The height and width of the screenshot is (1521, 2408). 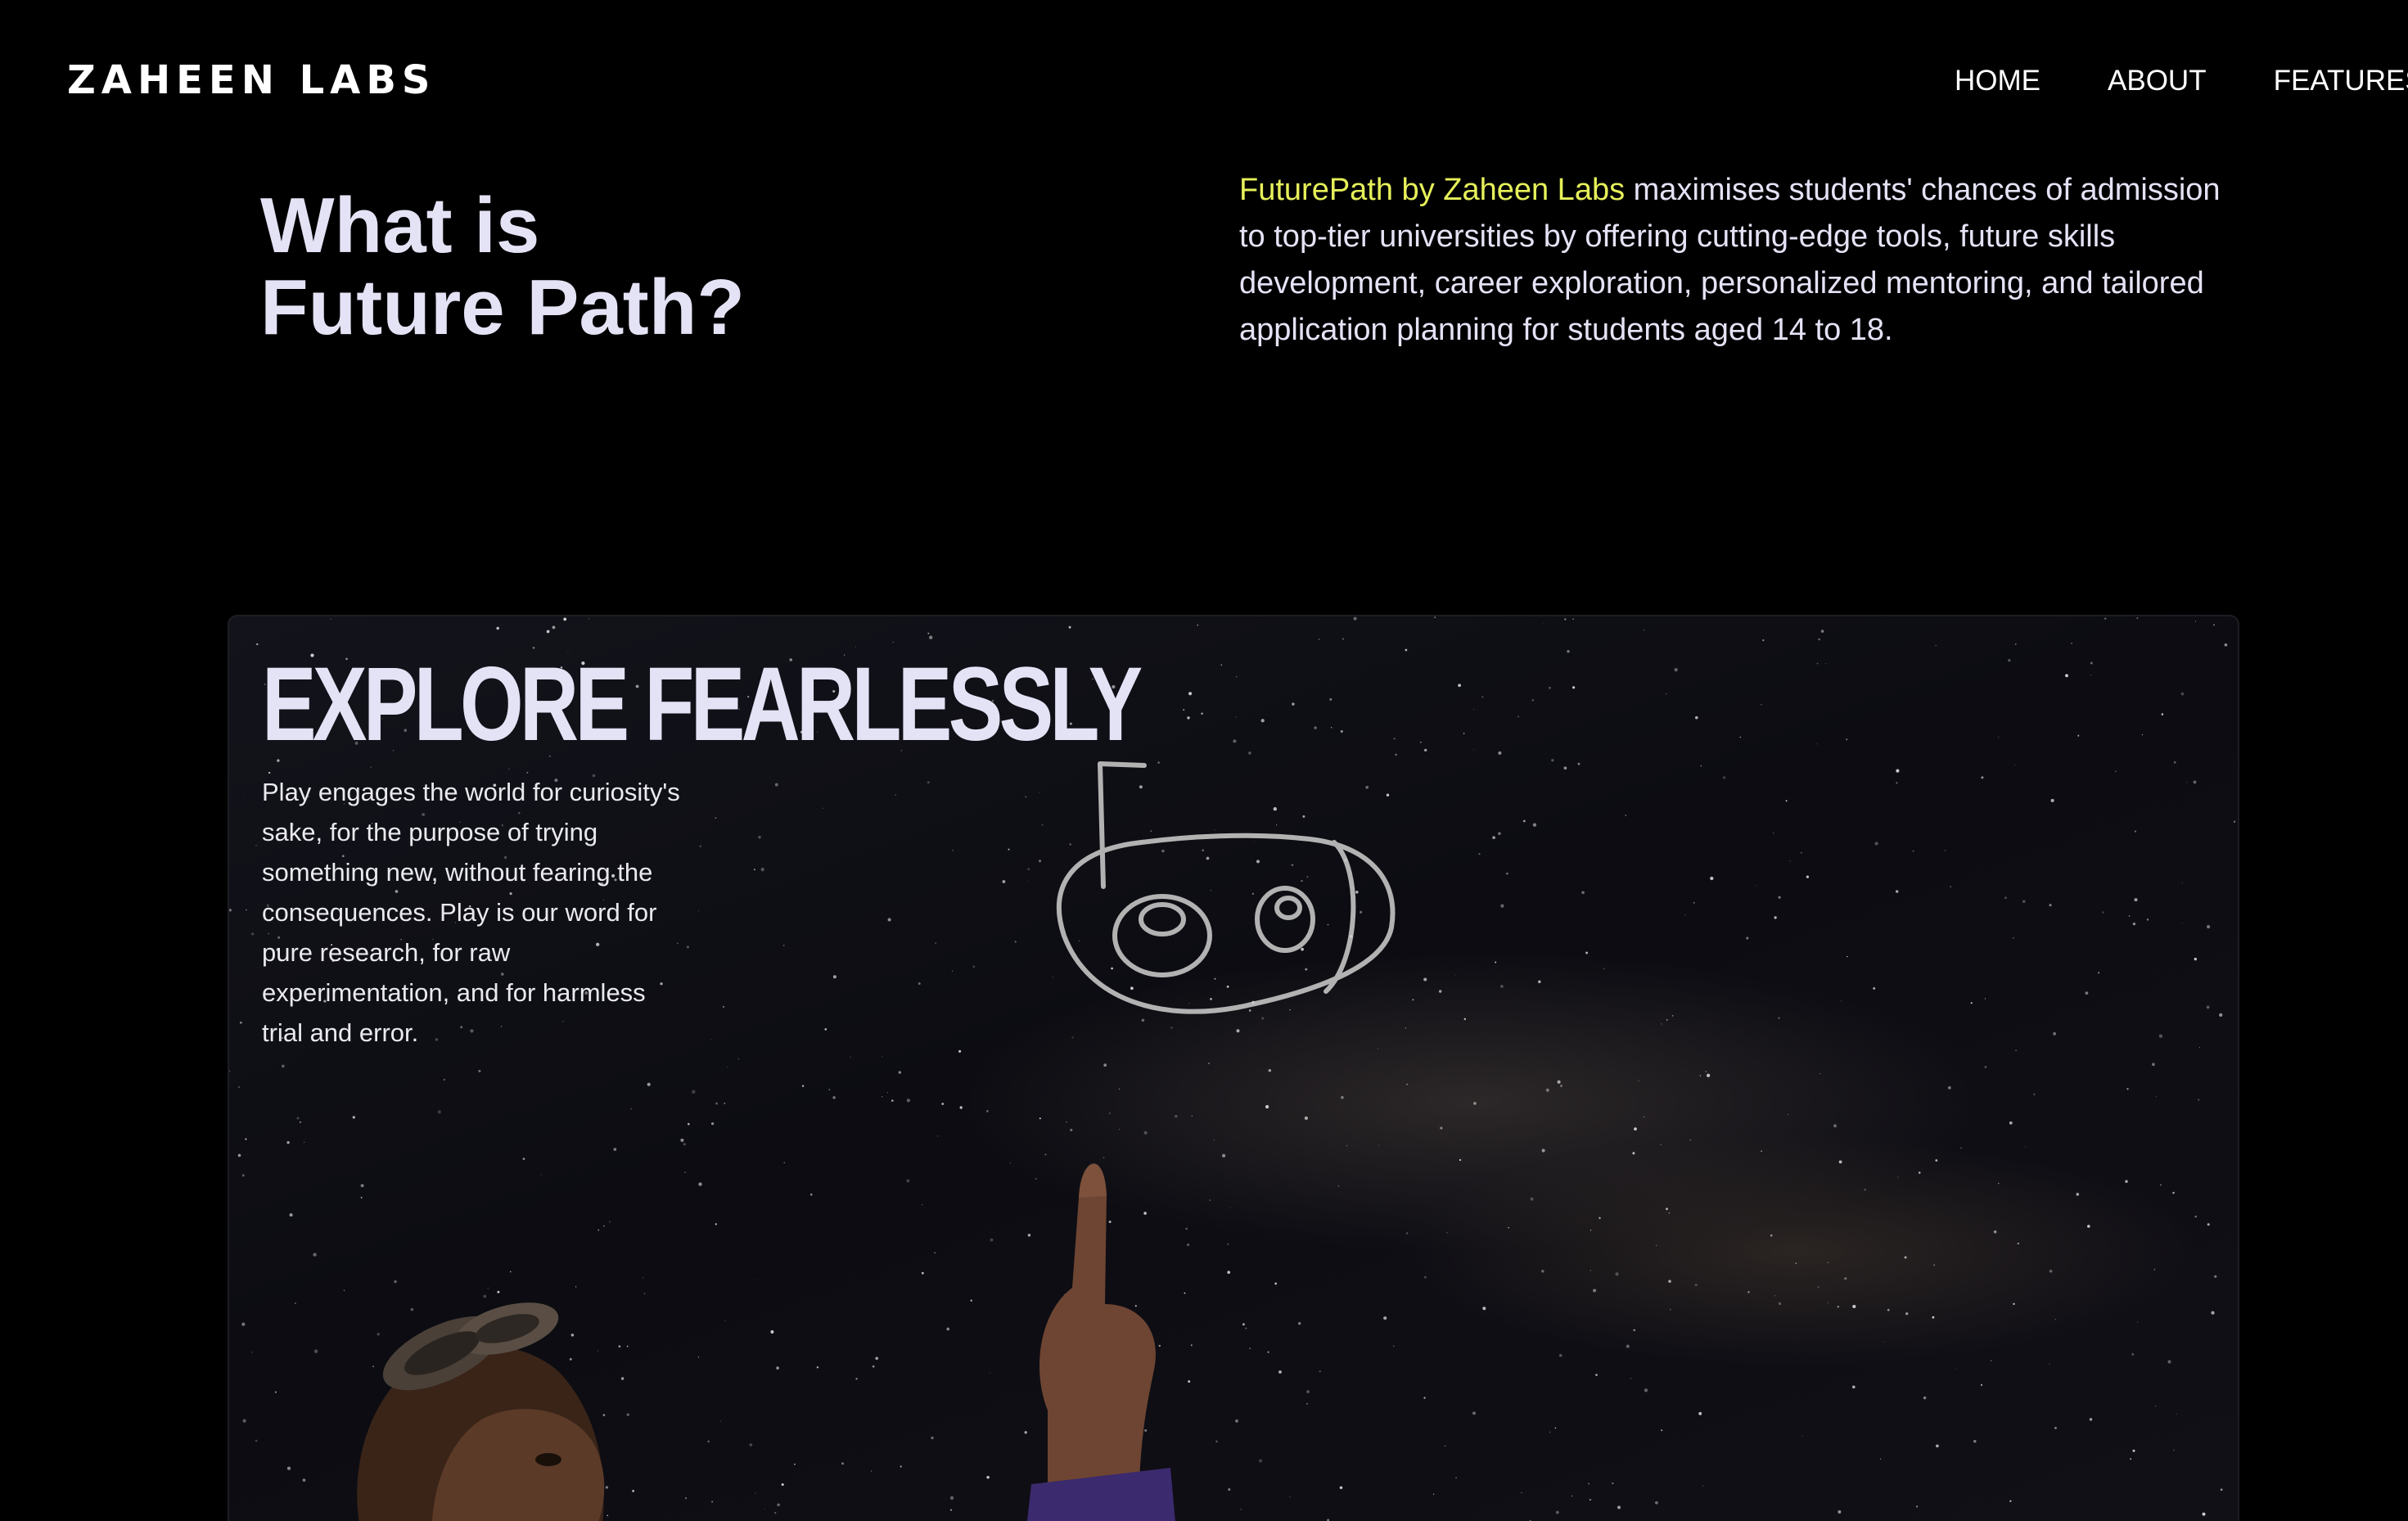 I want to click on pointing-hand-illustration, so click(x=1101, y=1342).